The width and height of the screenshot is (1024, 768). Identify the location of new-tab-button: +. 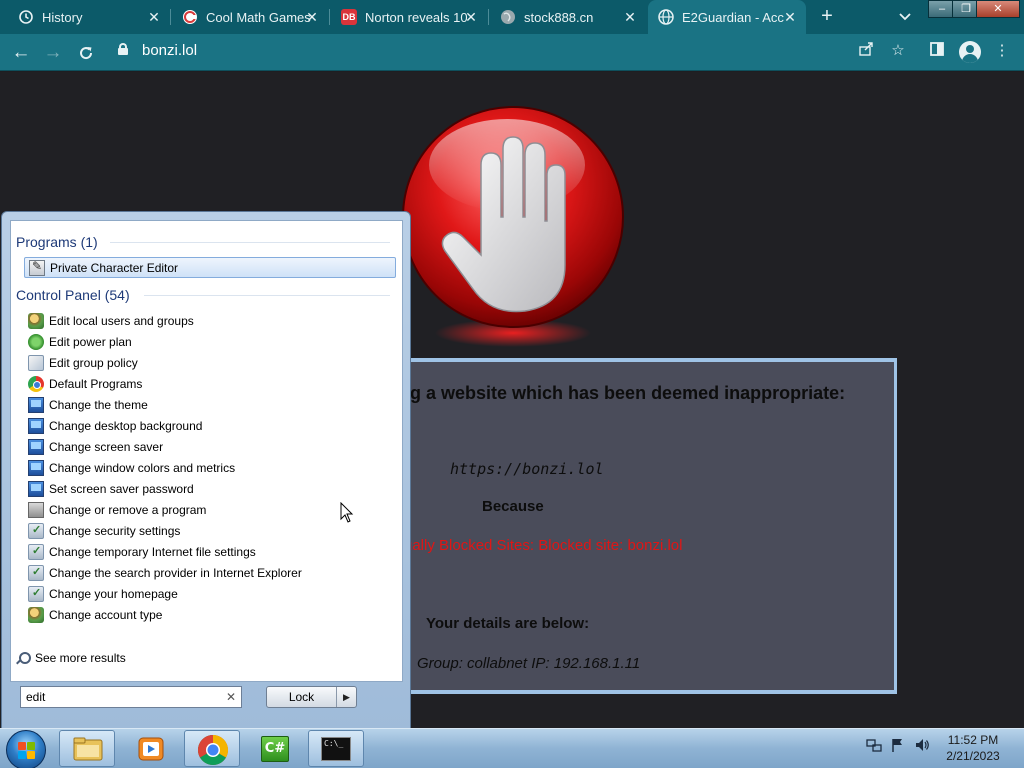
(827, 16).